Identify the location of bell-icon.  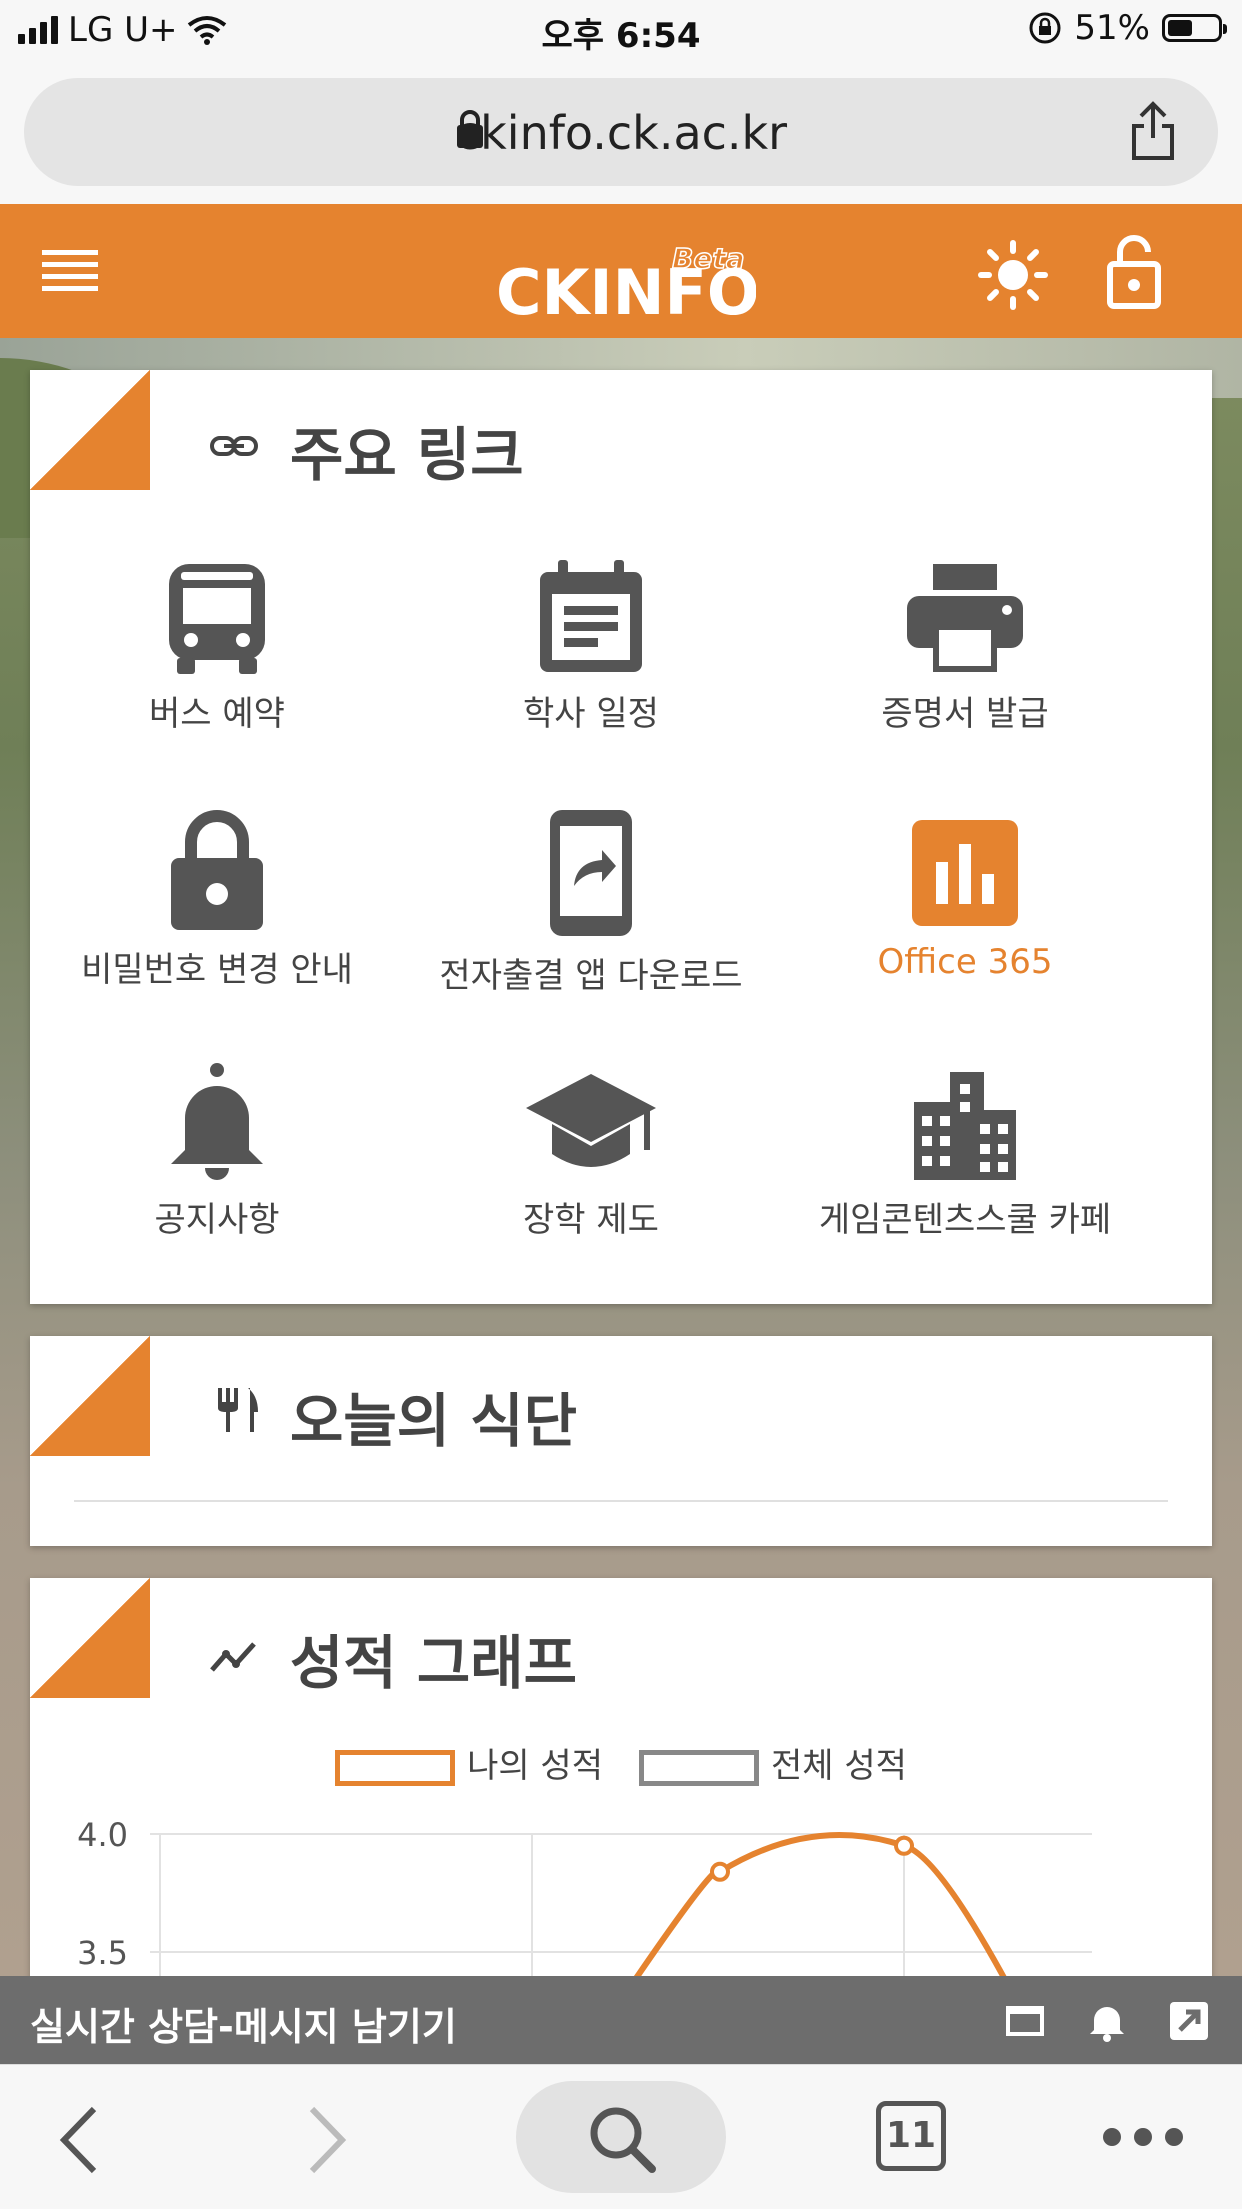
(217, 1121).